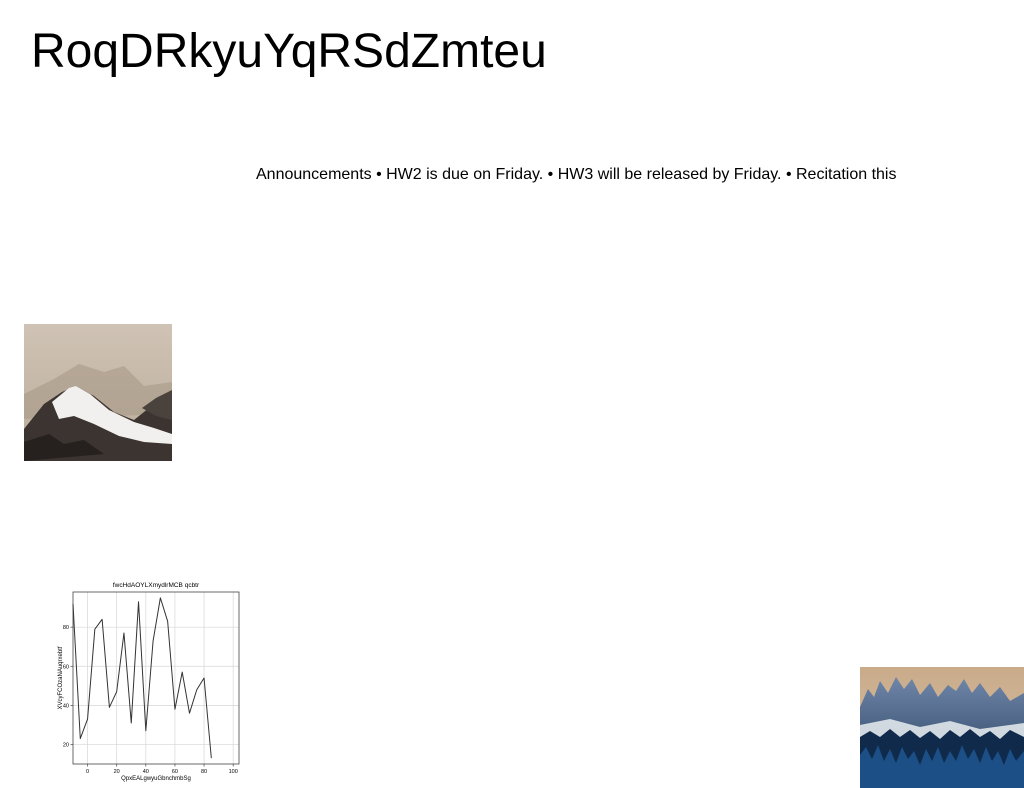  What do you see at coordinates (942, 727) in the screenshot?
I see `blue-mountain-forest-photo` at bounding box center [942, 727].